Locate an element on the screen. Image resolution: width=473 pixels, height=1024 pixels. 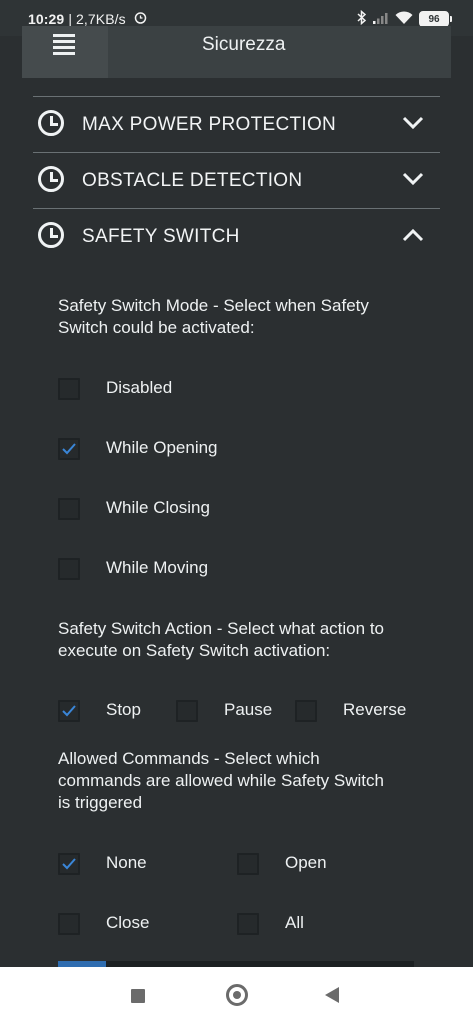
page-title: Sicurezza is located at coordinates (244, 44).